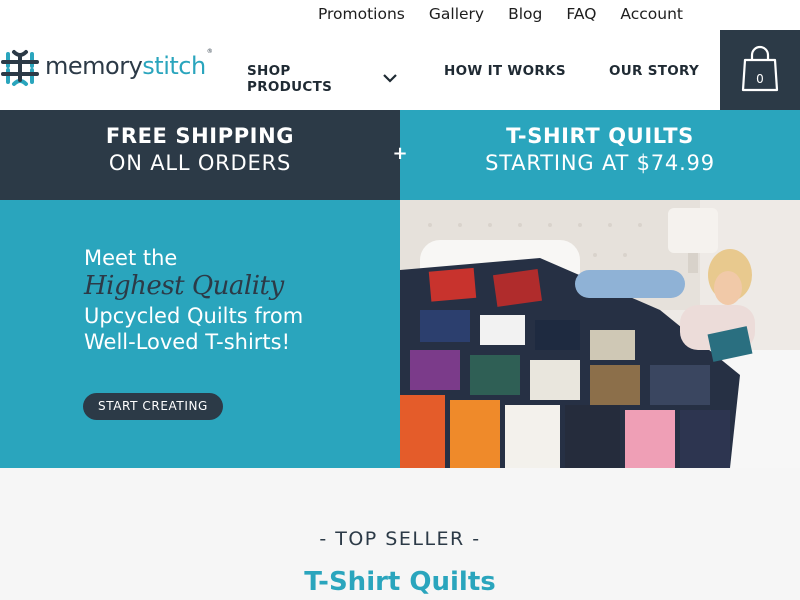 Image resolution: width=800 pixels, height=600 pixels. I want to click on hero-script-line: Highest Quality, so click(184, 286).